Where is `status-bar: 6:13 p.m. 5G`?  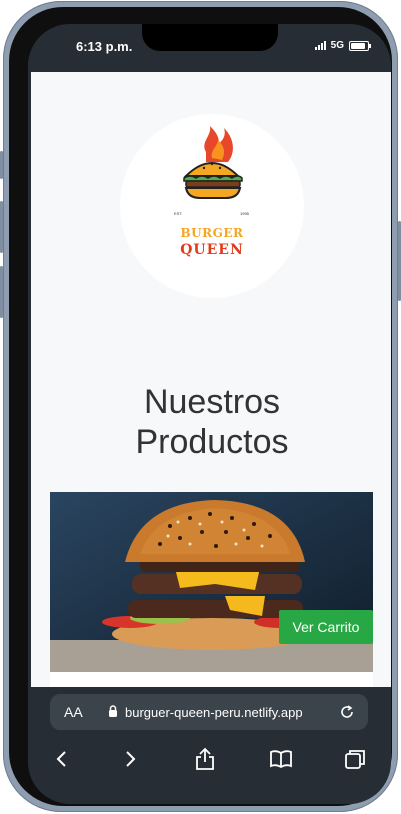 status-bar: 6:13 p.m. 5G is located at coordinates (209, 48).